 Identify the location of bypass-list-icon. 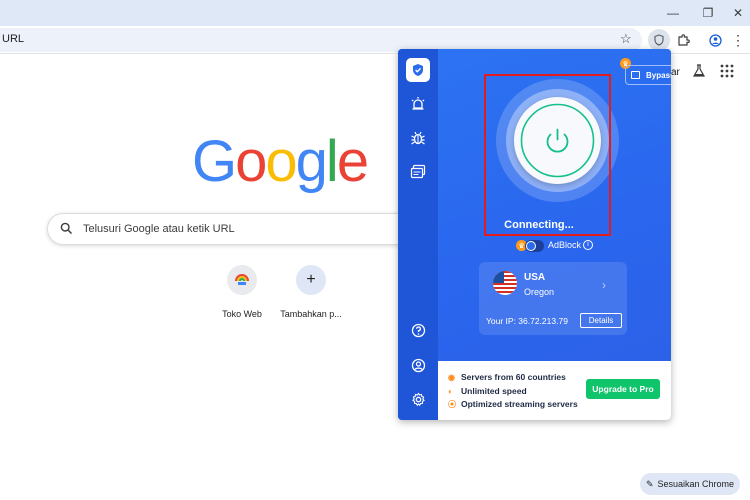
(635, 75).